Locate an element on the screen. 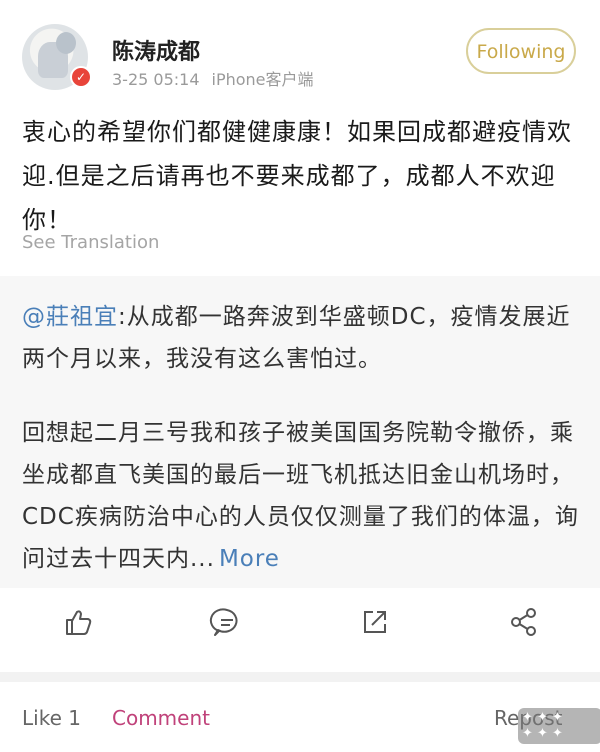 This screenshot has width=600, height=752. more-link: More is located at coordinates (249, 559).